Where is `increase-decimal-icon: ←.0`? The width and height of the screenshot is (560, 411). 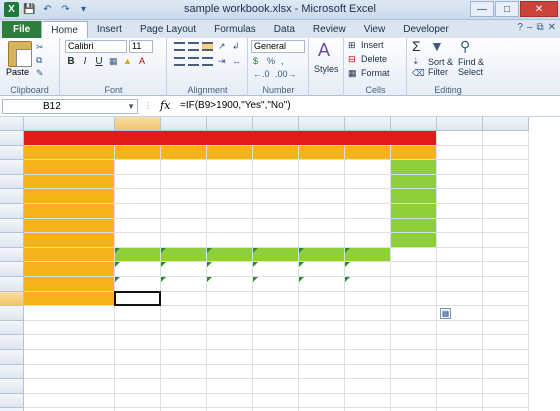 increase-decimal-icon: ←.0 is located at coordinates (261, 74).